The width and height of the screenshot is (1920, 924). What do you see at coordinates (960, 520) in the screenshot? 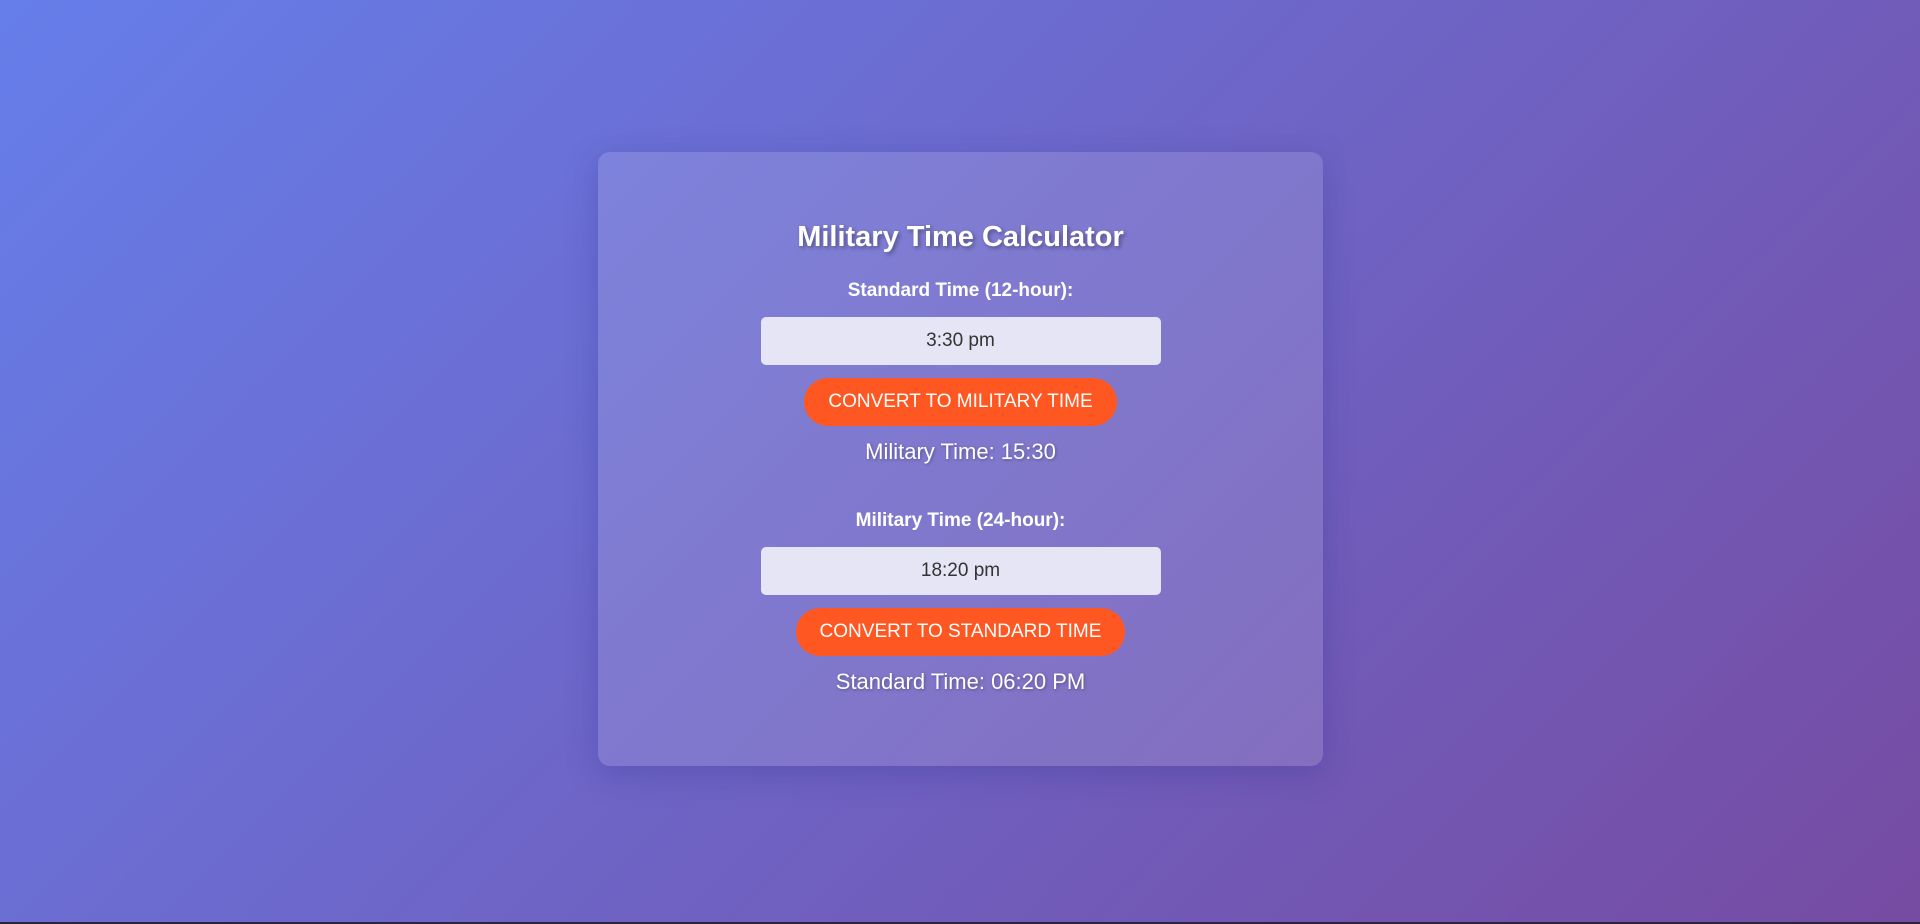
I see `military-time-label: Military Time (24-hour):` at bounding box center [960, 520].